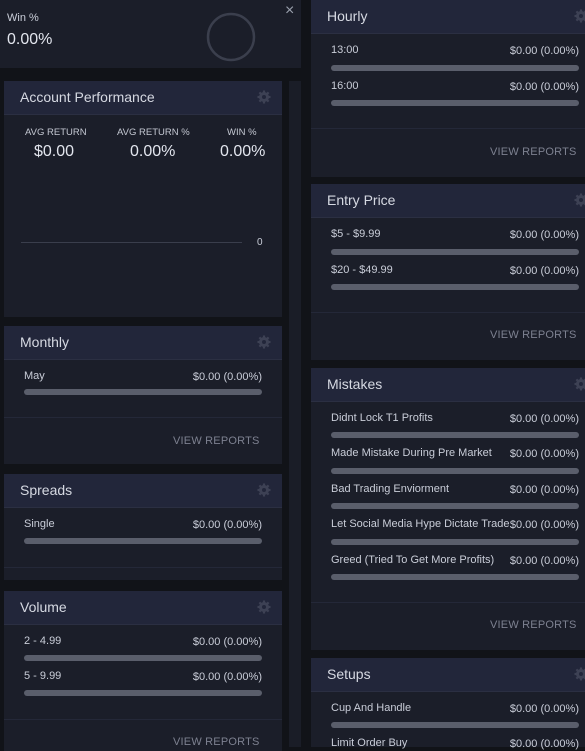  I want to click on monthly-card: Monthly May $0.00 (0.00%) VIEW REPORTS, so click(143, 395).